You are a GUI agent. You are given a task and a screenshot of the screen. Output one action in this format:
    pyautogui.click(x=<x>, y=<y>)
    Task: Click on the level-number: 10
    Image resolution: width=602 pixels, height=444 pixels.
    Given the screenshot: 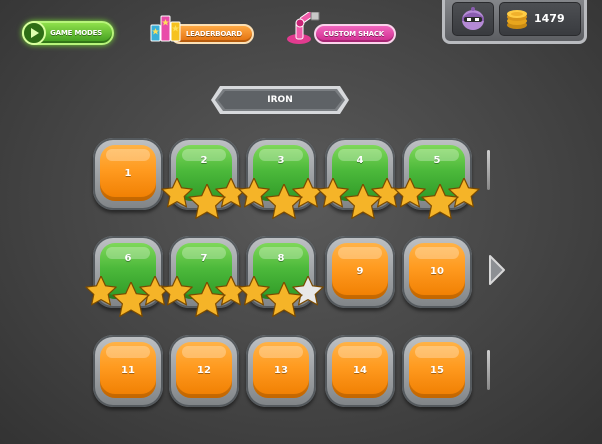 What is the action you would take?
    pyautogui.click(x=437, y=271)
    